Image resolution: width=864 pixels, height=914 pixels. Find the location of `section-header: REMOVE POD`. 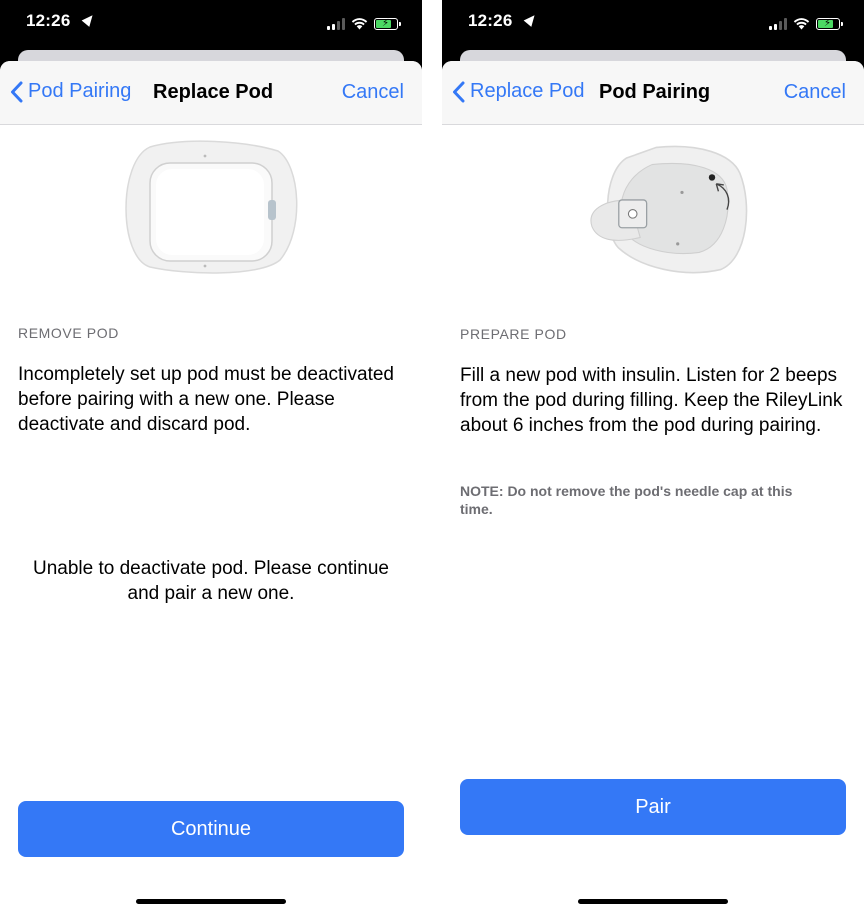

section-header: REMOVE POD is located at coordinates (68, 333).